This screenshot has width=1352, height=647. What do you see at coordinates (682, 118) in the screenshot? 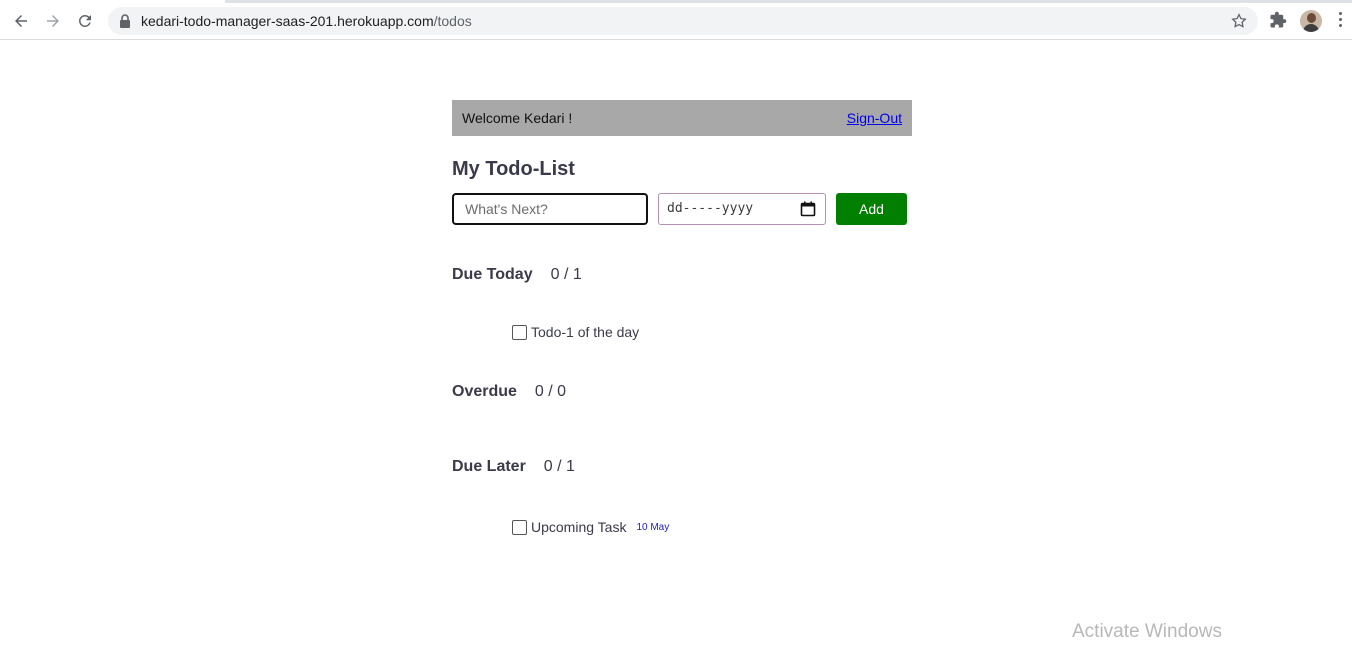
I see `welcome-bar: Welcome Kedari ! Sign-Out` at bounding box center [682, 118].